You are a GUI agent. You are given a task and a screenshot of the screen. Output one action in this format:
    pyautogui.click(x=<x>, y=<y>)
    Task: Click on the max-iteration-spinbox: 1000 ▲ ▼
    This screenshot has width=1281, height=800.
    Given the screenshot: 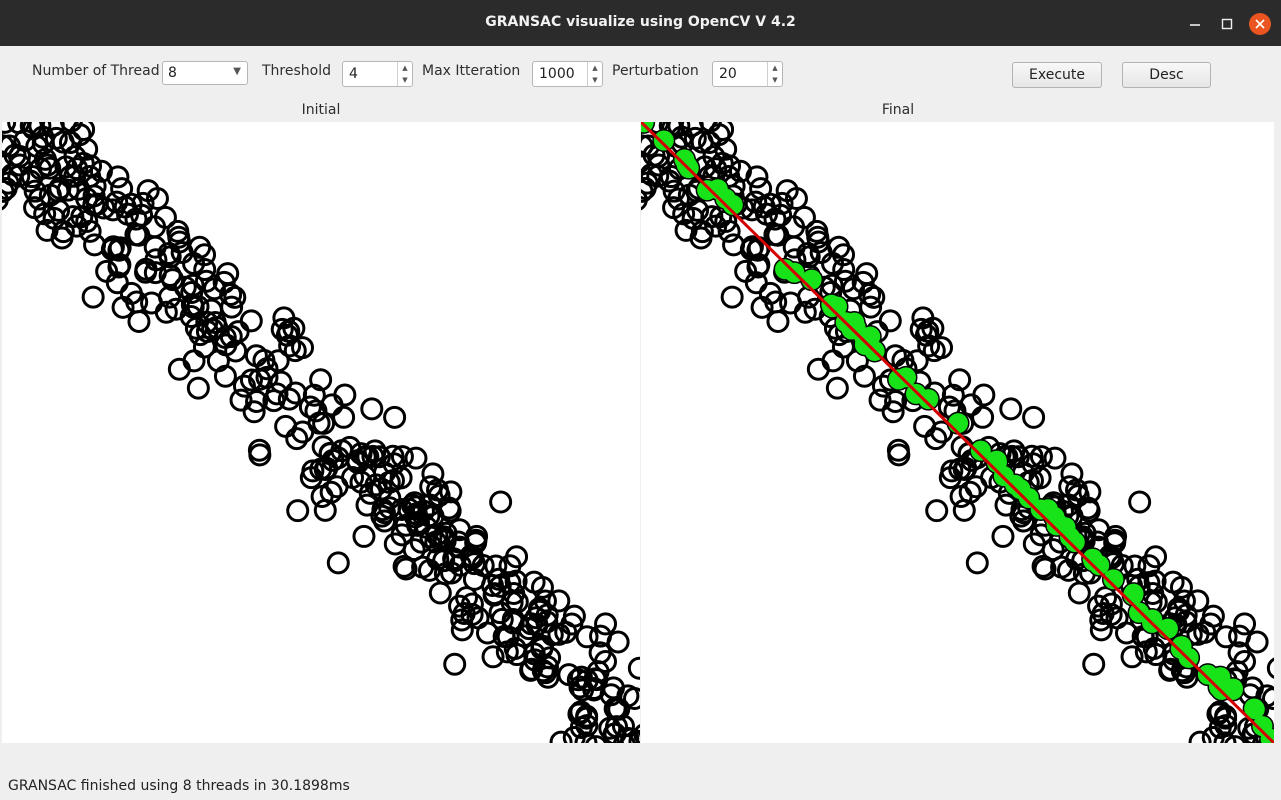 What is the action you would take?
    pyautogui.click(x=567, y=74)
    